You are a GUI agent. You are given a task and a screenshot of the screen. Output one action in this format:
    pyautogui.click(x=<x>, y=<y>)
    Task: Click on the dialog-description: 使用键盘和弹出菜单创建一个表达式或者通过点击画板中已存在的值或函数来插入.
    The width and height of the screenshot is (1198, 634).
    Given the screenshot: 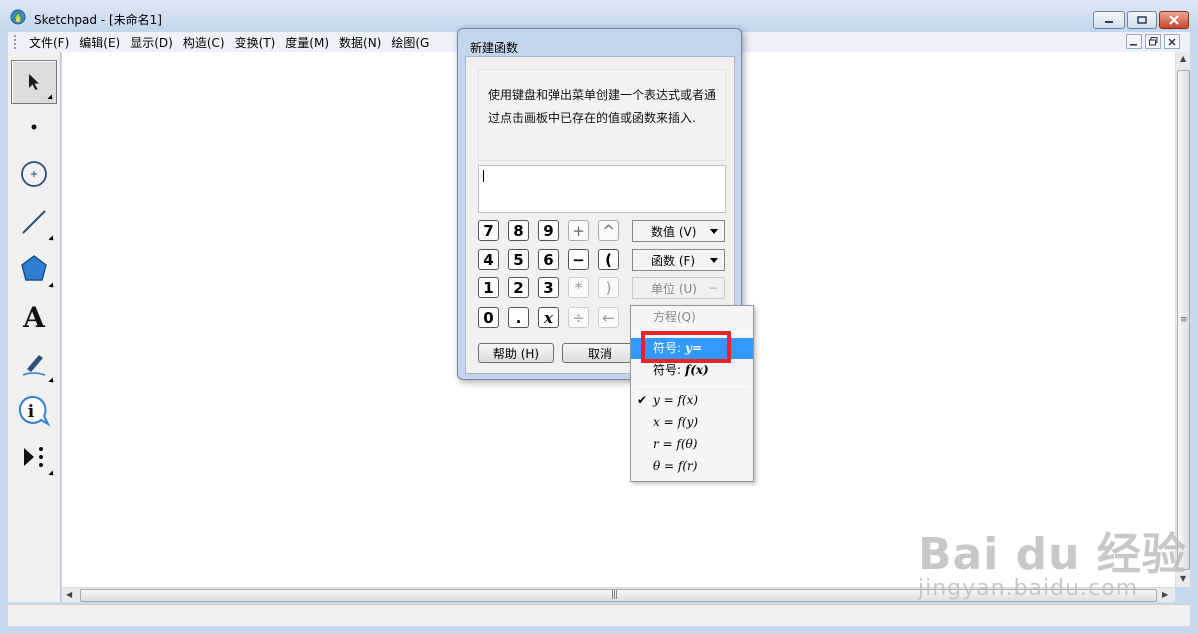 What is the action you would take?
    pyautogui.click(x=602, y=106)
    